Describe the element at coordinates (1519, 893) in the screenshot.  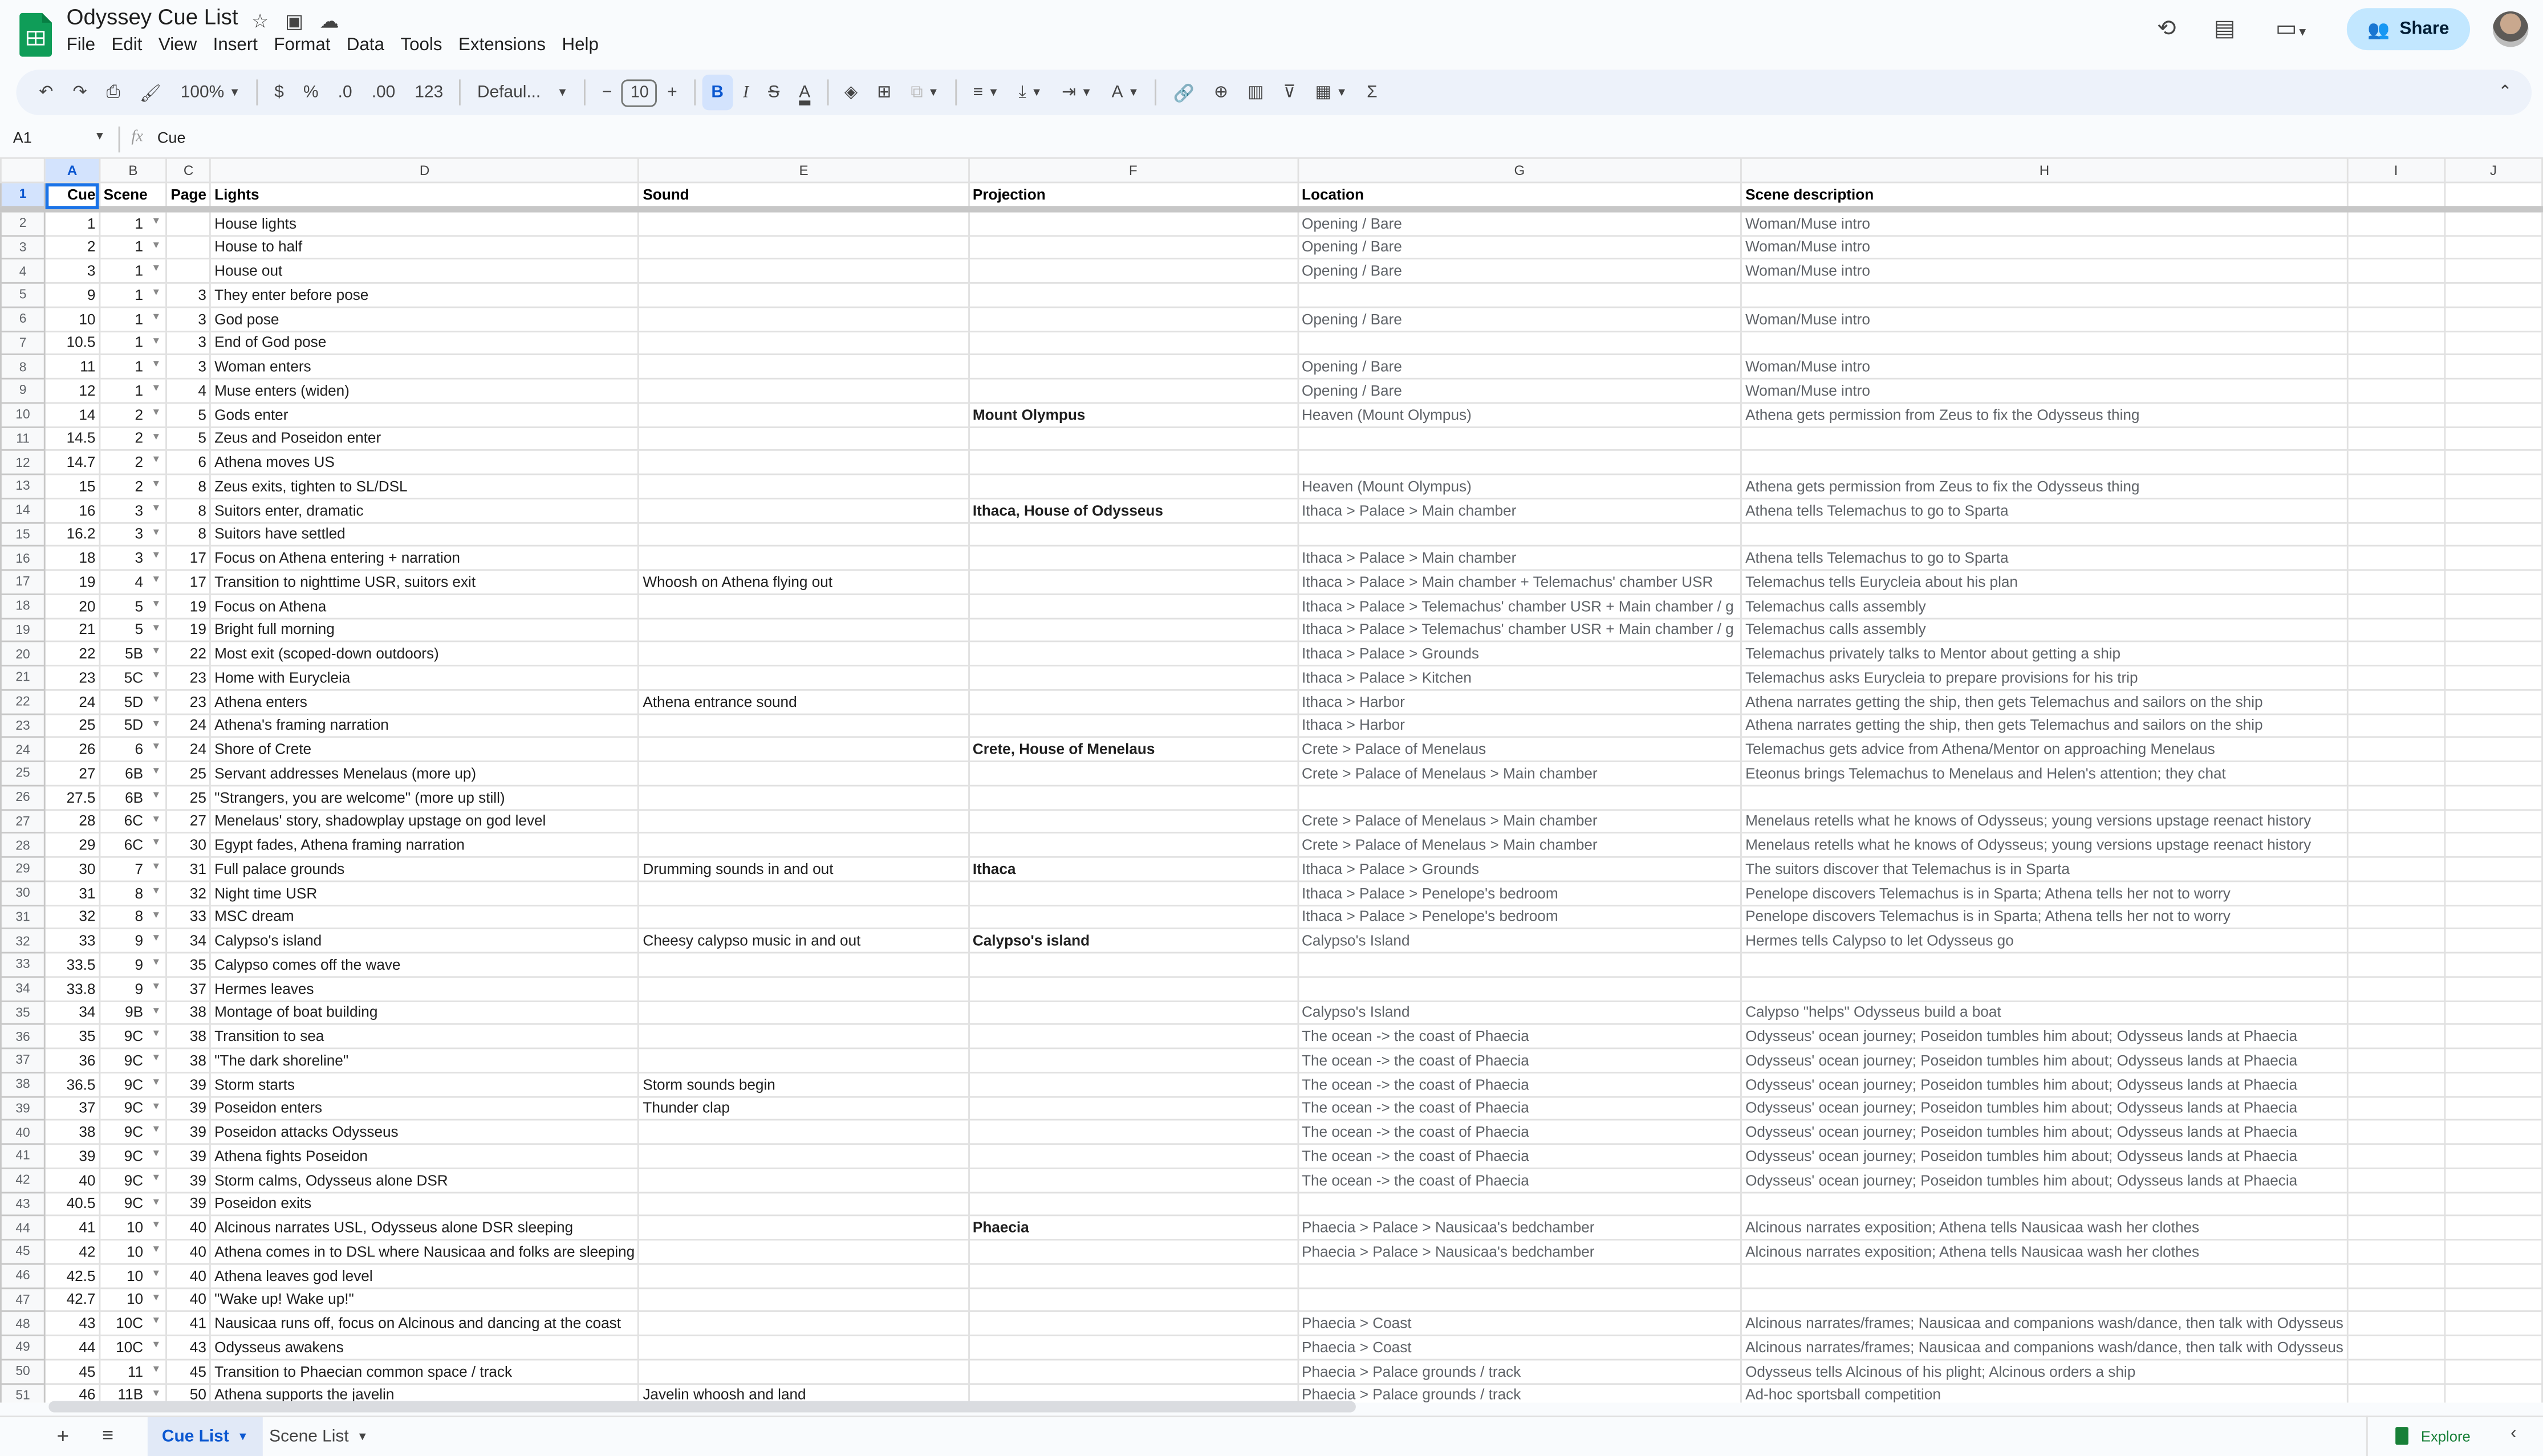
I see `cell-location: Ithaca > Palace > Penelope's bedroom` at that location.